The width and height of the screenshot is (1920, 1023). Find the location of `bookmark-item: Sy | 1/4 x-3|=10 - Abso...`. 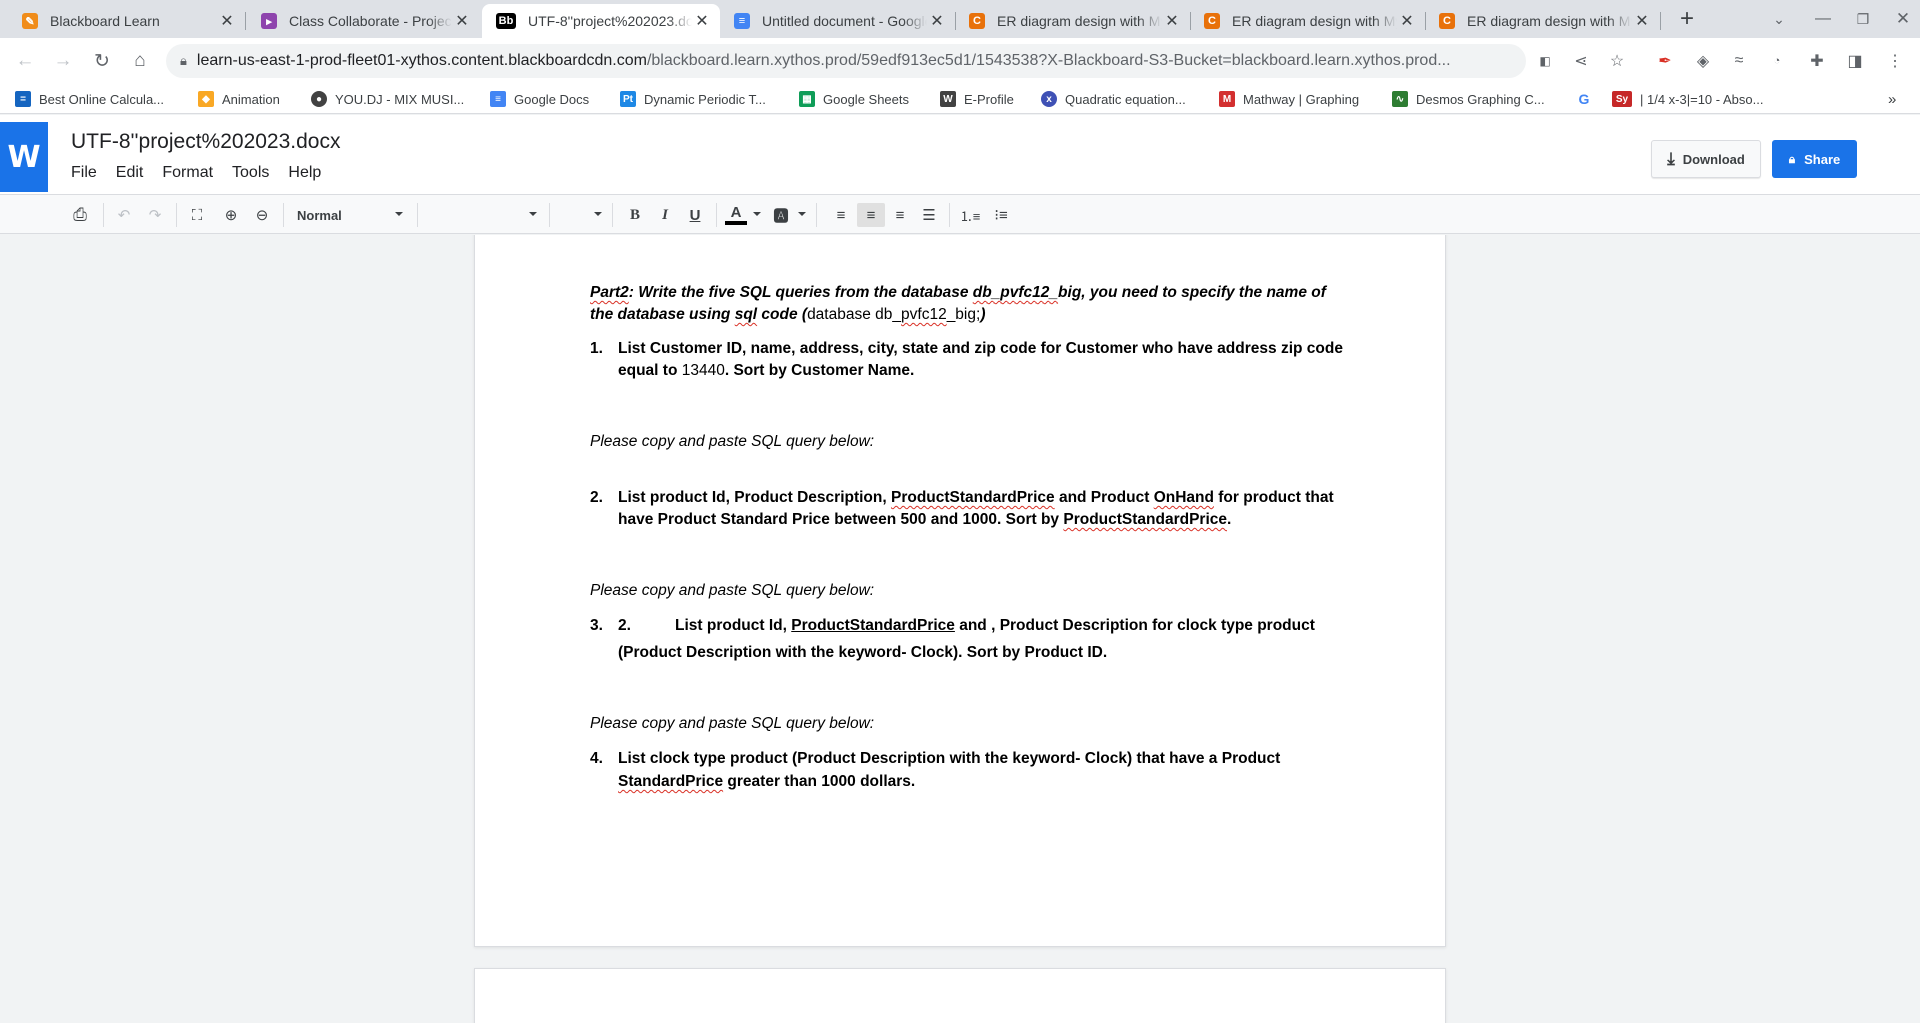

bookmark-item: Sy | 1/4 x-3|=10 - Abso... is located at coordinates (1687, 99).